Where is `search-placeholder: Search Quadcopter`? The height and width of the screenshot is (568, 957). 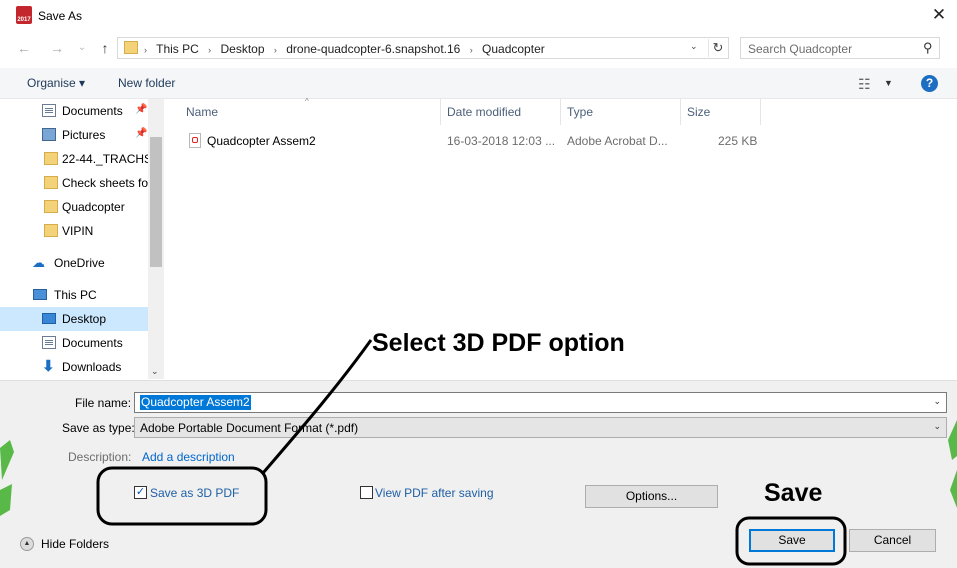
search-placeholder: Search Quadcopter is located at coordinates (800, 49).